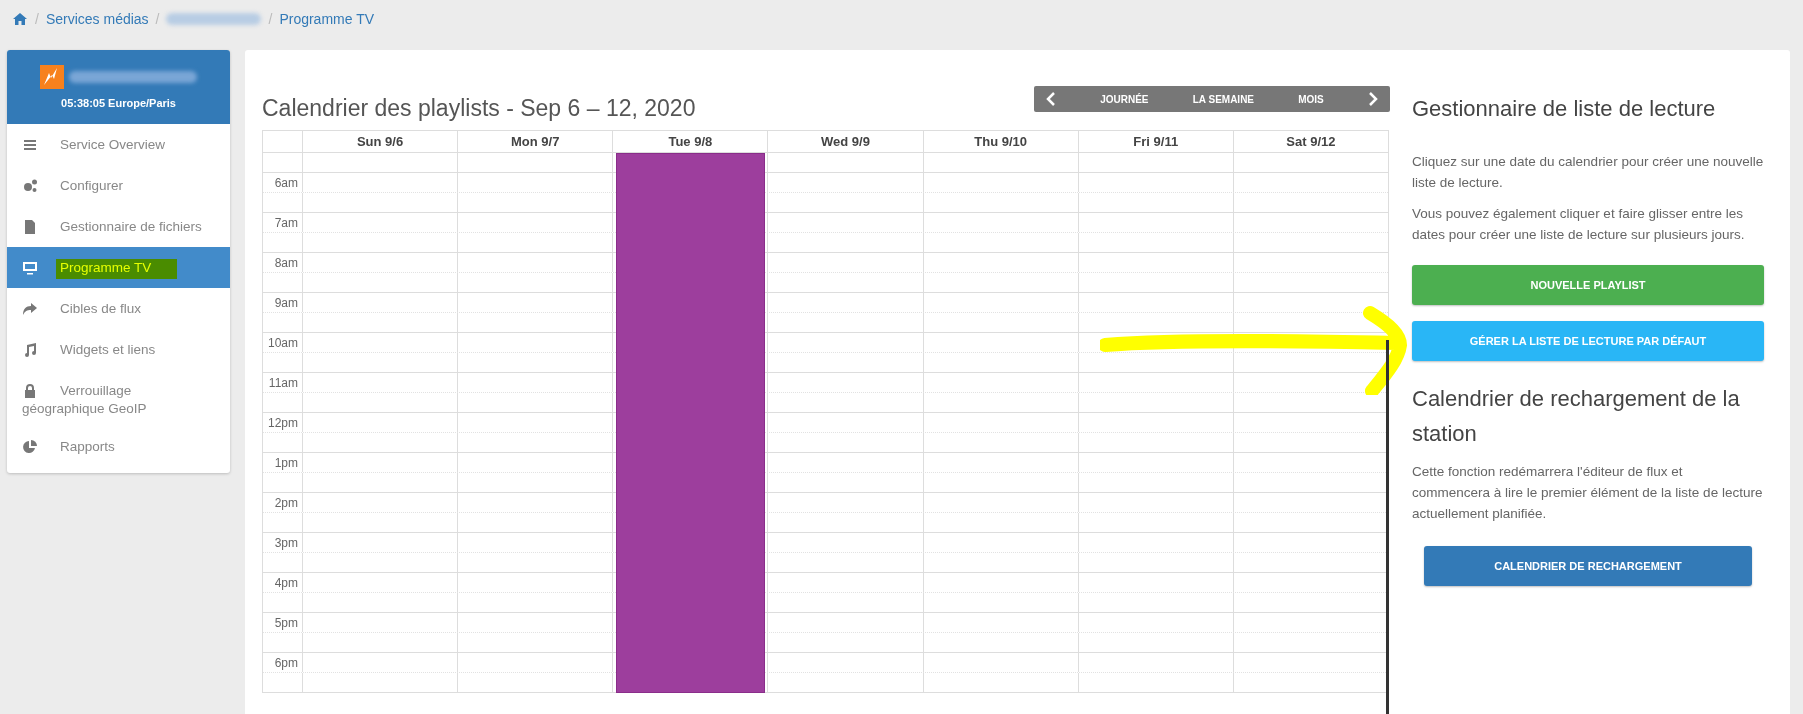 This screenshot has height=714, width=1803. Describe the element at coordinates (118, 398) in the screenshot. I see `sidebar-item: Verrouillage géographique GeoIP` at that location.